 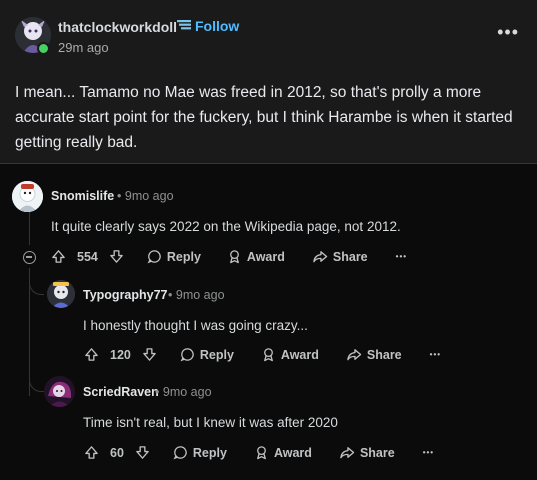 I want to click on flair-icon, so click(x=184, y=26).